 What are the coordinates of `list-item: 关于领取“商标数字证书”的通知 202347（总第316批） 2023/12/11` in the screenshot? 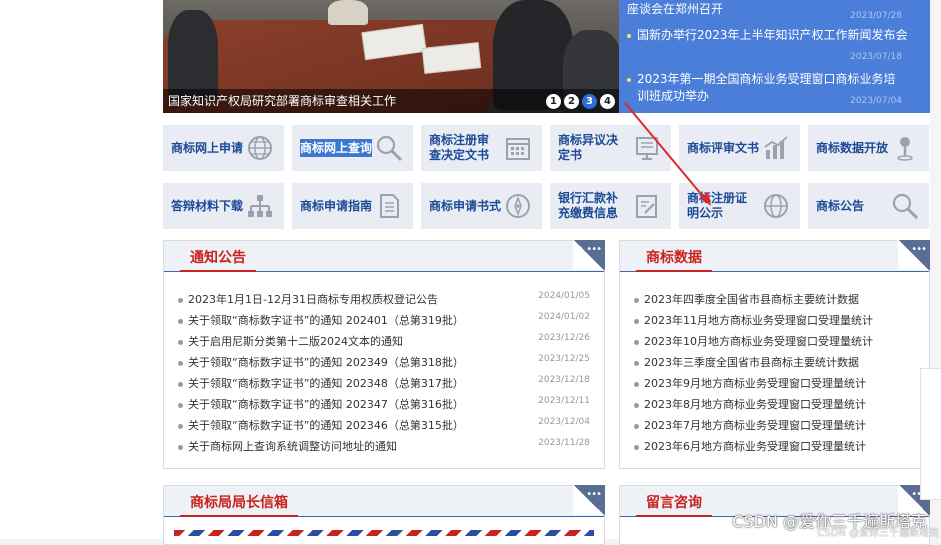 It's located at (384, 406).